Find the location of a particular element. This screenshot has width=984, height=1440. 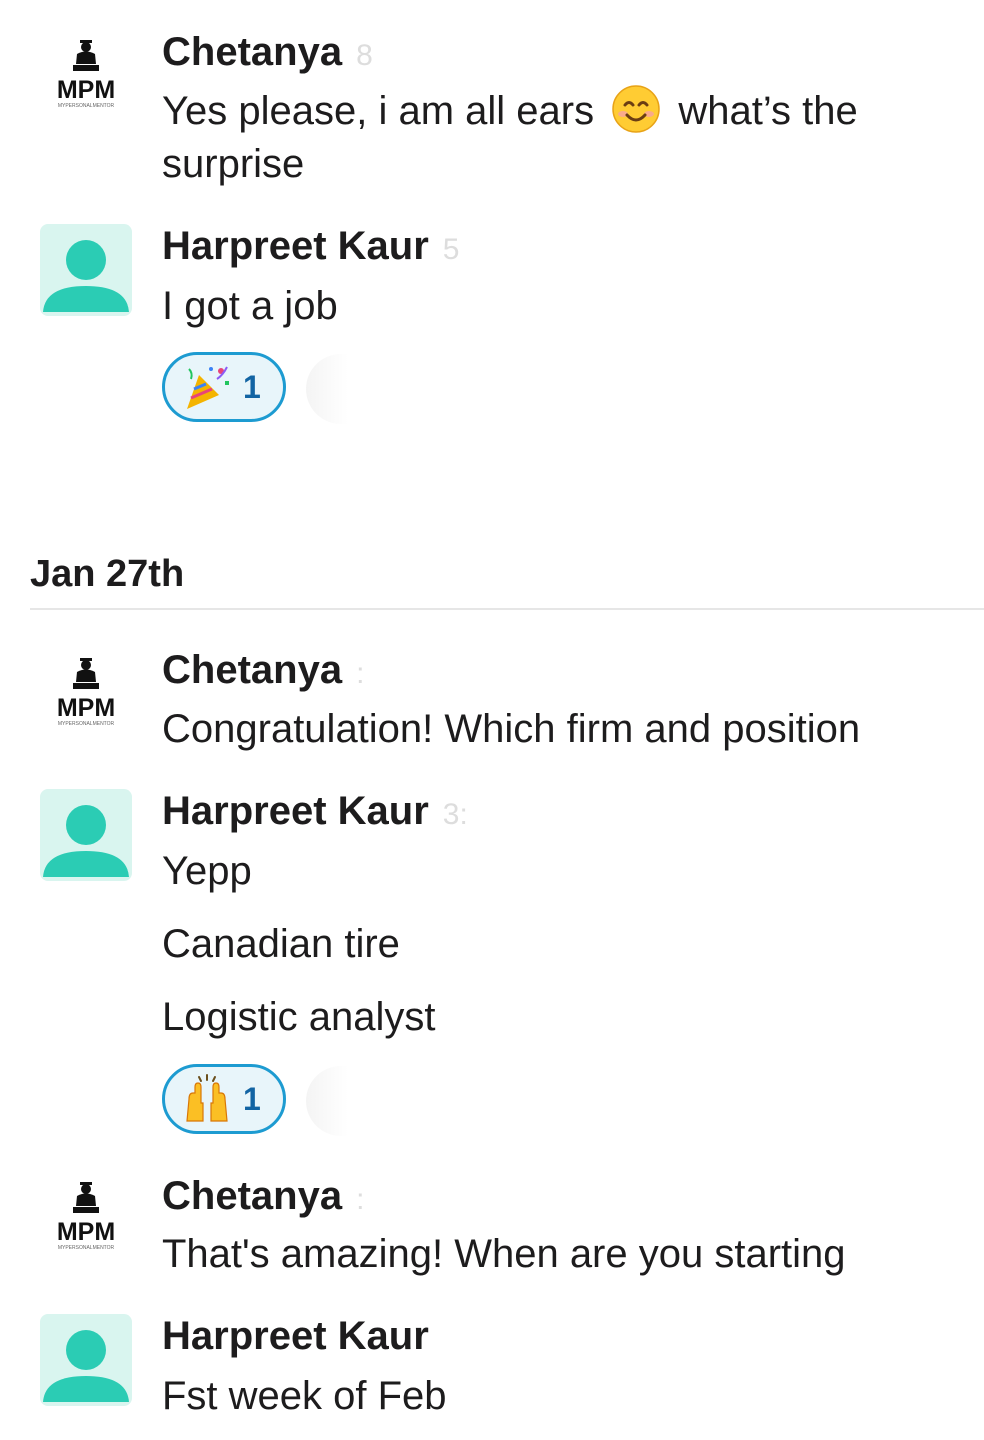

author-name: Chetanya 8 is located at coordinates (267, 54).